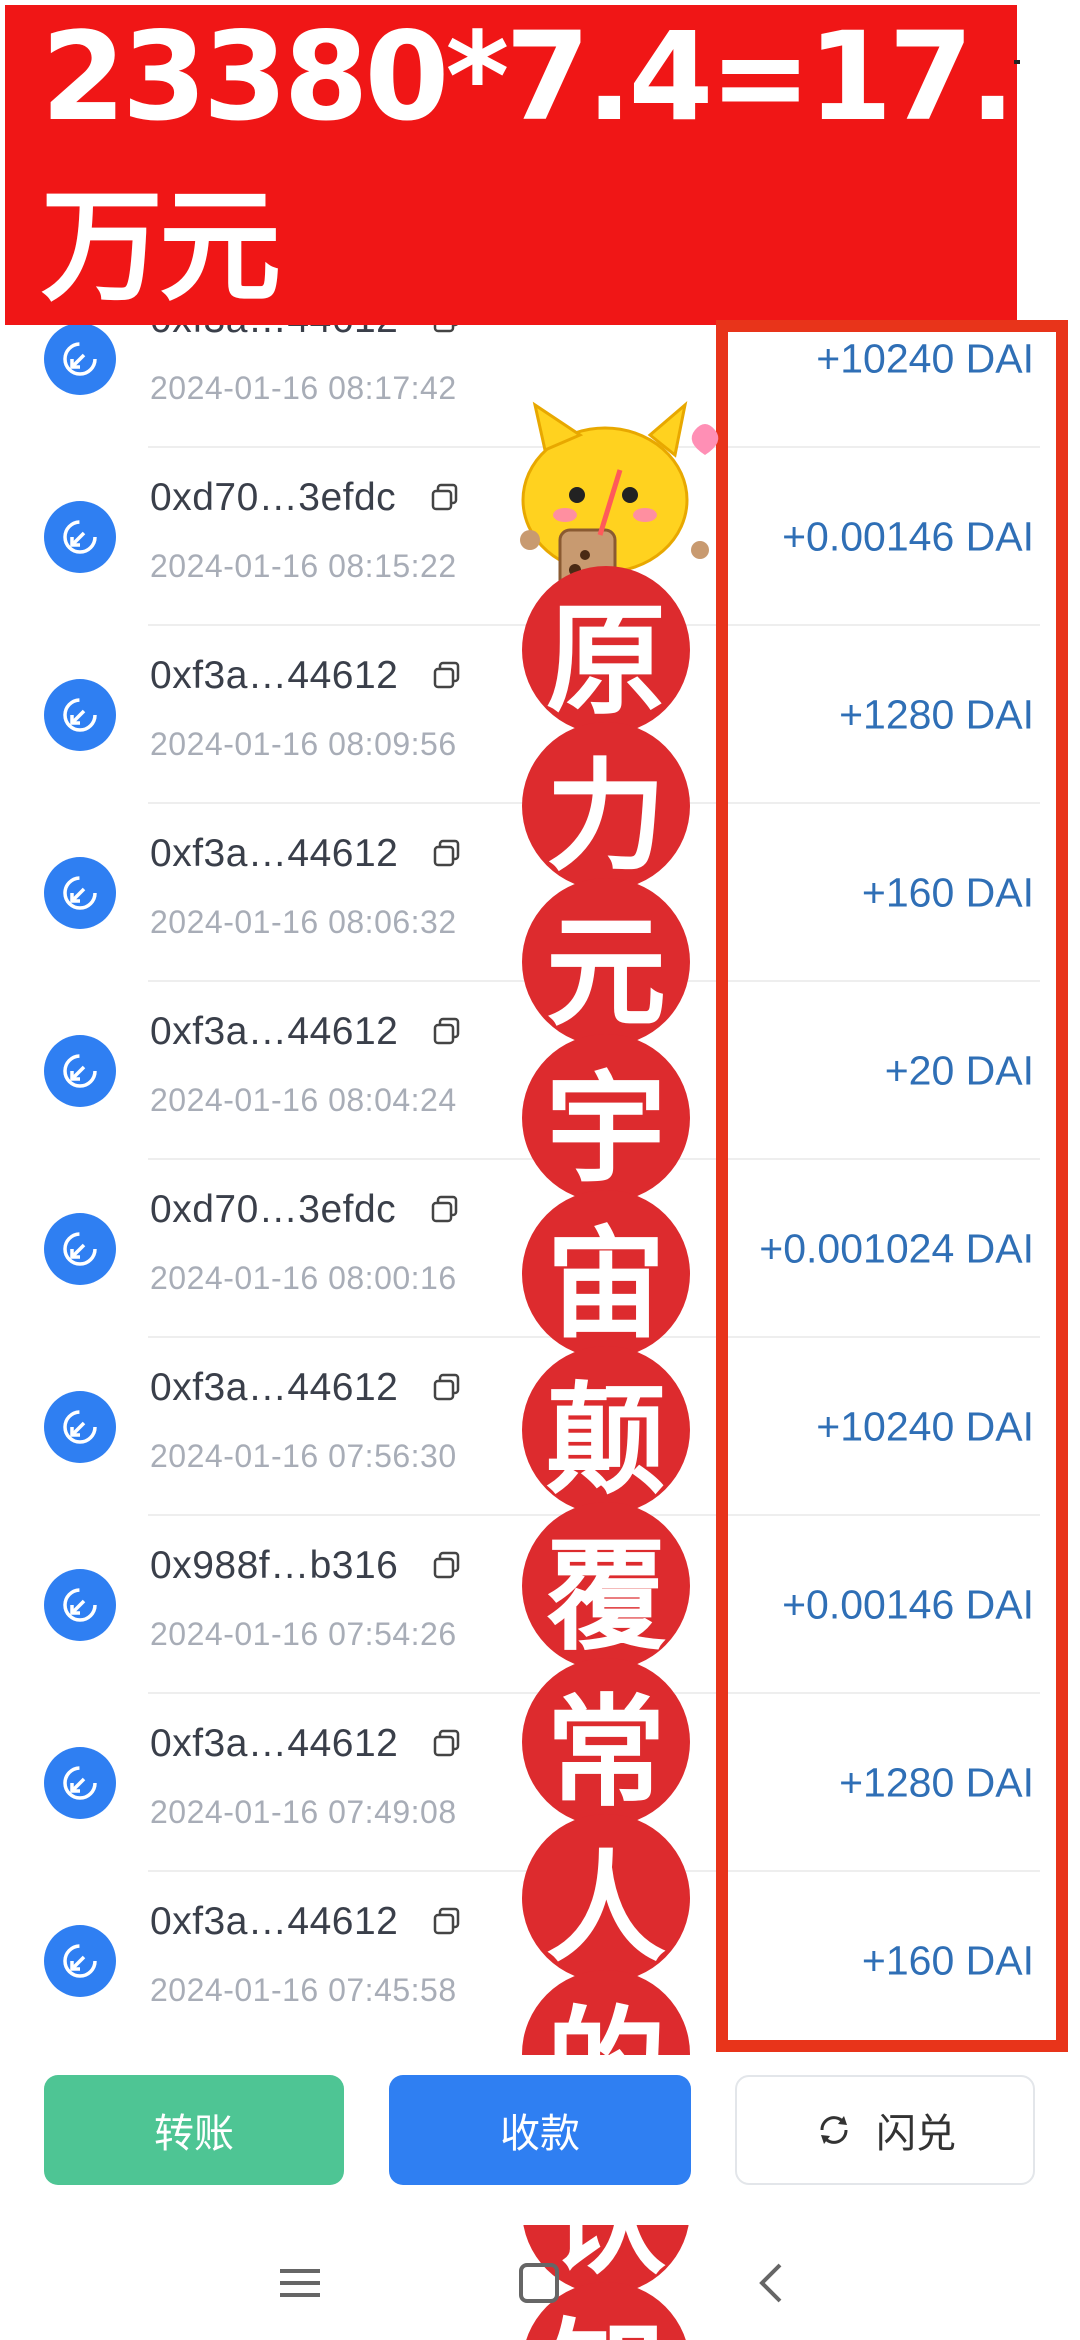  I want to click on menu-icon, so click(300, 2283).